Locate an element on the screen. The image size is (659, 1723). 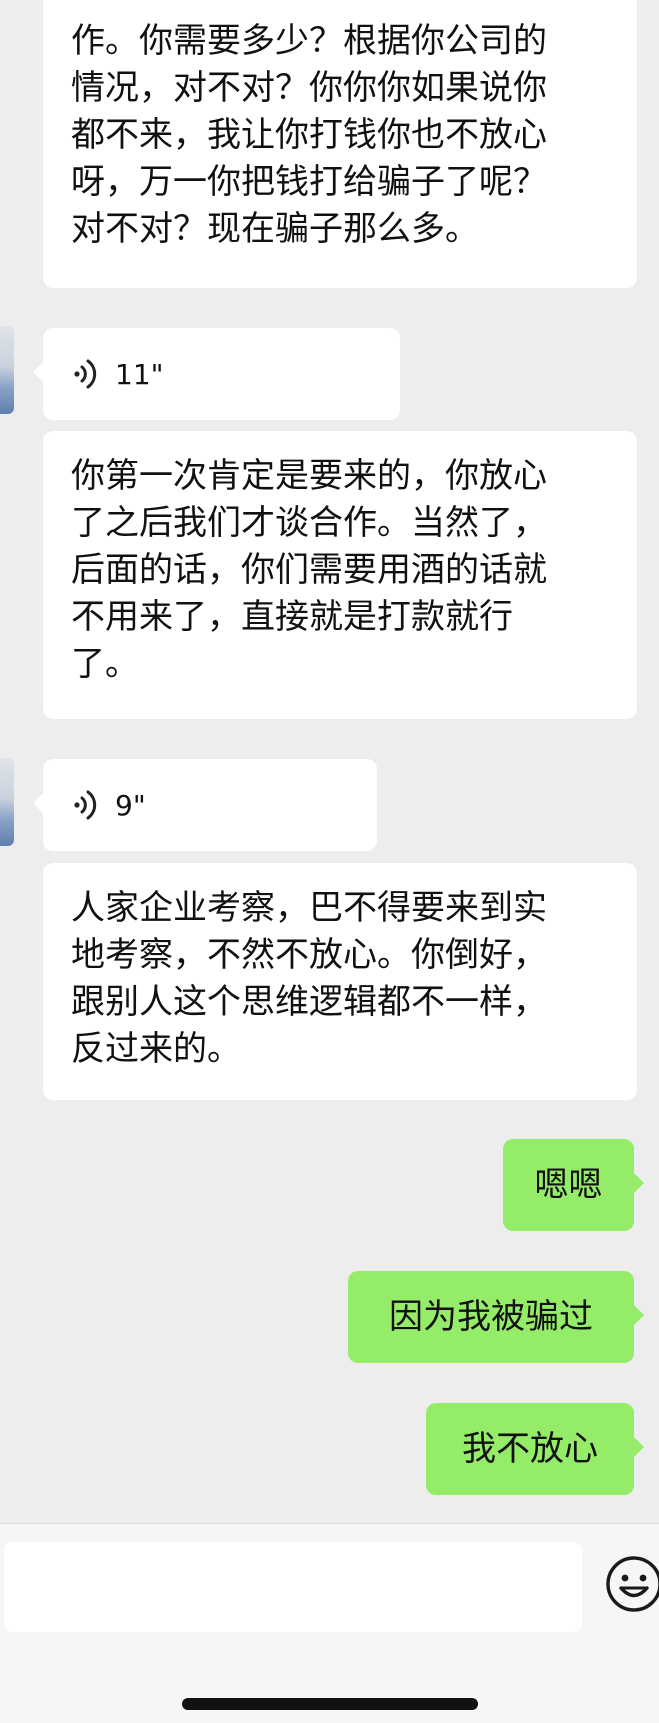
message-bubble-outgoing: 我不放心 is located at coordinates (535, 1449).